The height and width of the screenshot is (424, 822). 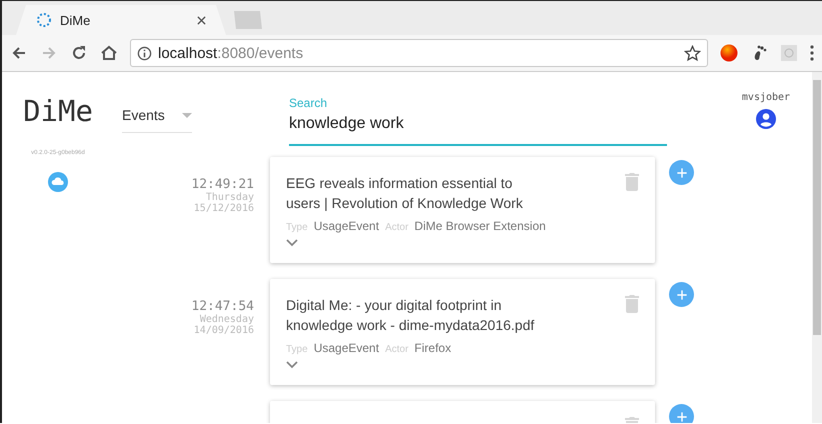 I want to click on app-logo: DiMe, so click(x=58, y=111).